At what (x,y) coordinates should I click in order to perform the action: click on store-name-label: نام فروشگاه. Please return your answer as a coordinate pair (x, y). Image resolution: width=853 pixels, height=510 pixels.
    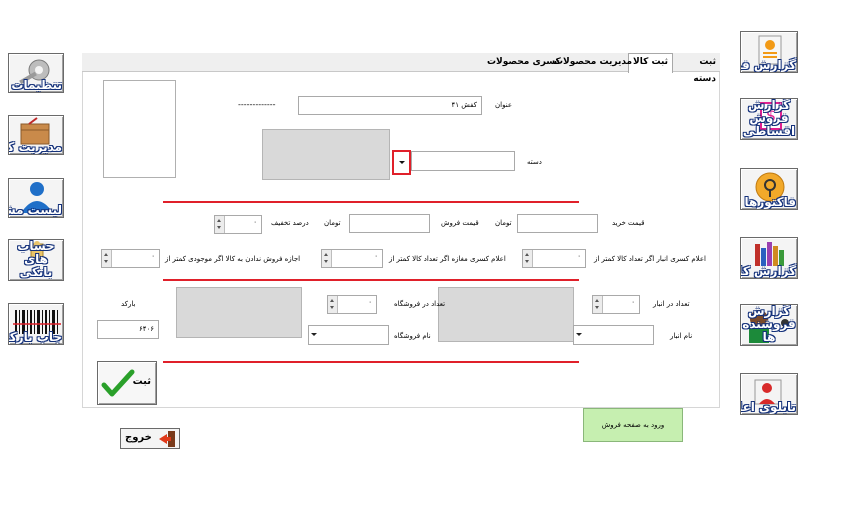
    Looking at the image, I should click on (412, 336).